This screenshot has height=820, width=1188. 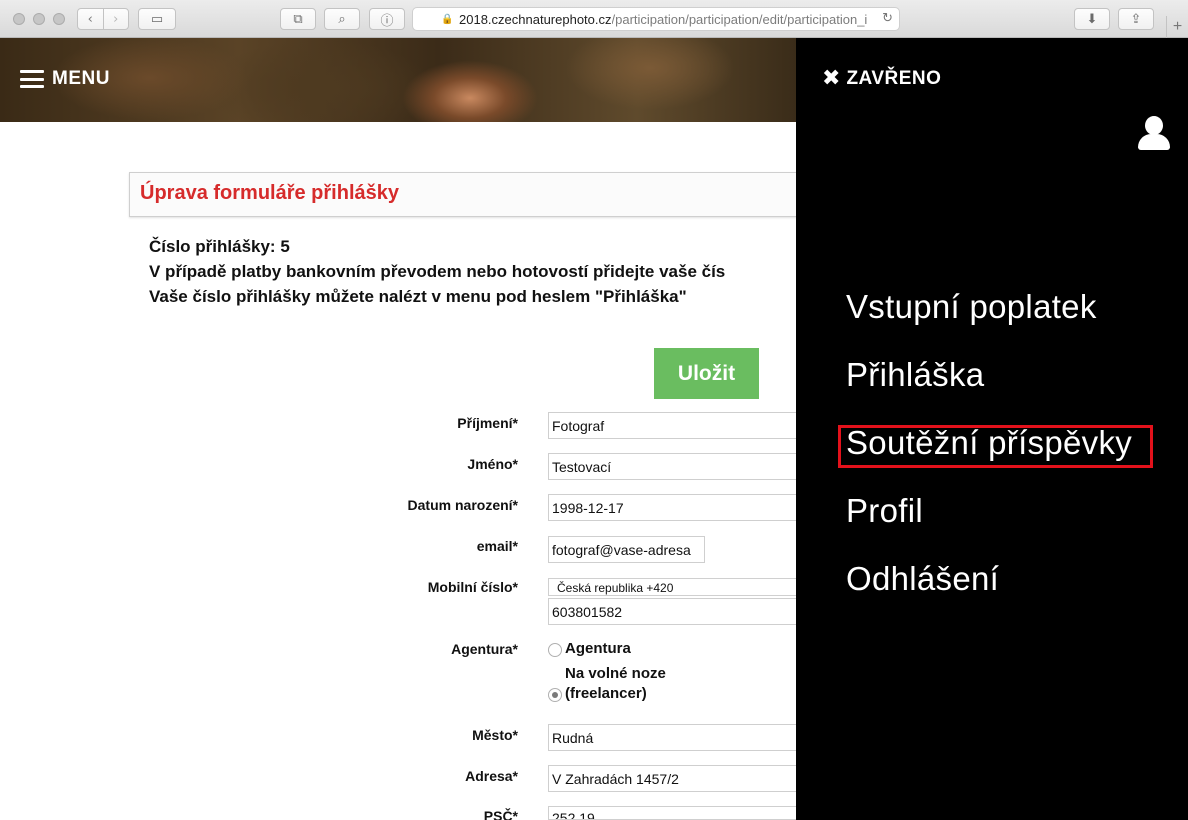 What do you see at coordinates (491, 776) in the screenshot?
I see `address-label: Adresa*` at bounding box center [491, 776].